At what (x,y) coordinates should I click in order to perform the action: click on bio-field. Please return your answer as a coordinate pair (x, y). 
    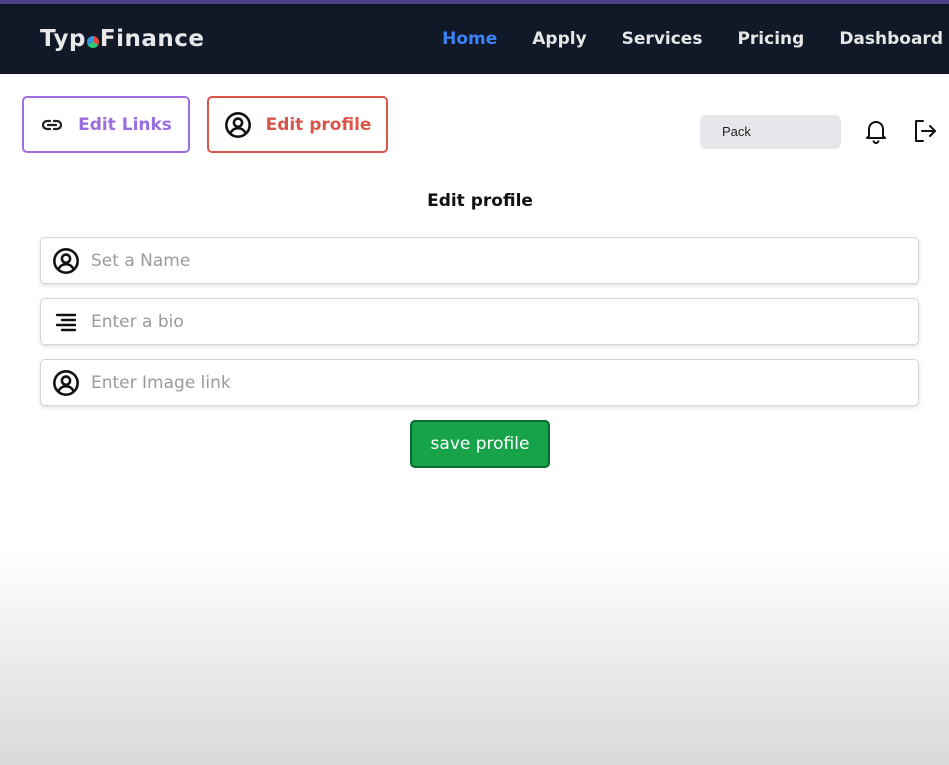
    Looking at the image, I should click on (479, 321).